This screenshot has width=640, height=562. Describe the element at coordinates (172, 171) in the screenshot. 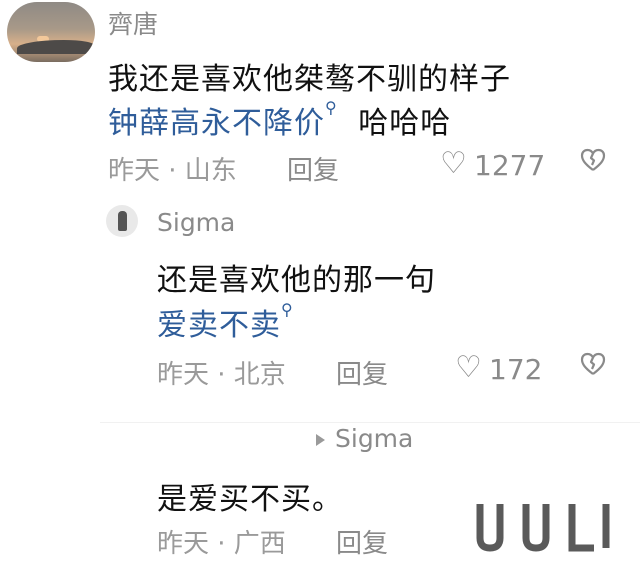

I see `comment-meta: 昨天 · 山东` at that location.